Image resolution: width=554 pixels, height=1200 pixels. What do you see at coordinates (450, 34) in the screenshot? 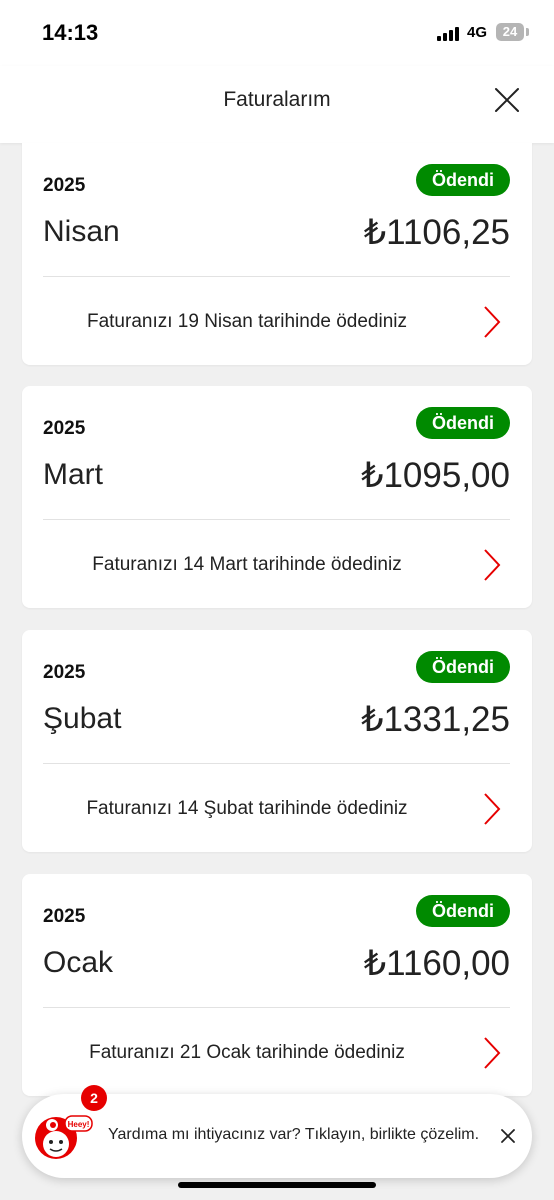
I see `cellular-signal-icon` at bounding box center [450, 34].